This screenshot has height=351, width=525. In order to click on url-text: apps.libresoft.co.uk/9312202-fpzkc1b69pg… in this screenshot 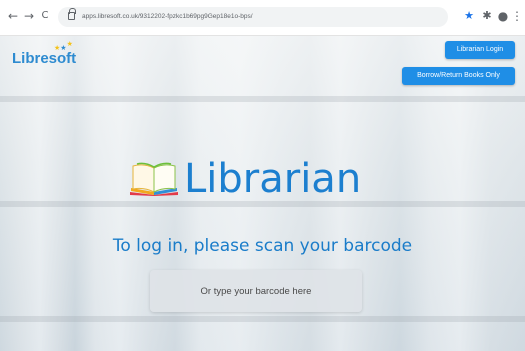, I will do `click(167, 17)`.